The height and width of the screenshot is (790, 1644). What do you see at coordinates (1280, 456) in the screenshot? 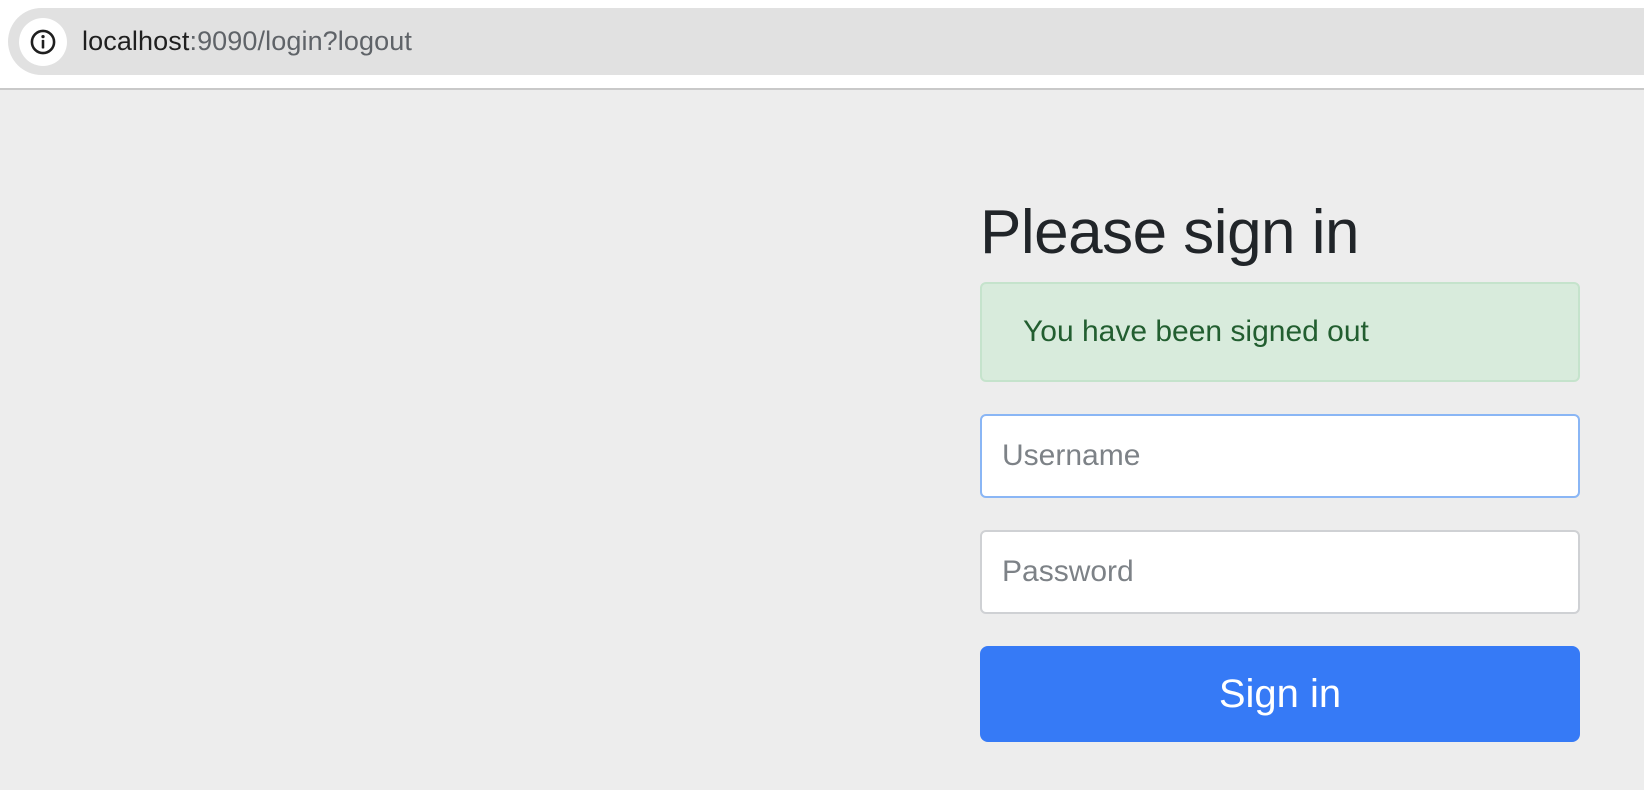
I see `username-input` at bounding box center [1280, 456].